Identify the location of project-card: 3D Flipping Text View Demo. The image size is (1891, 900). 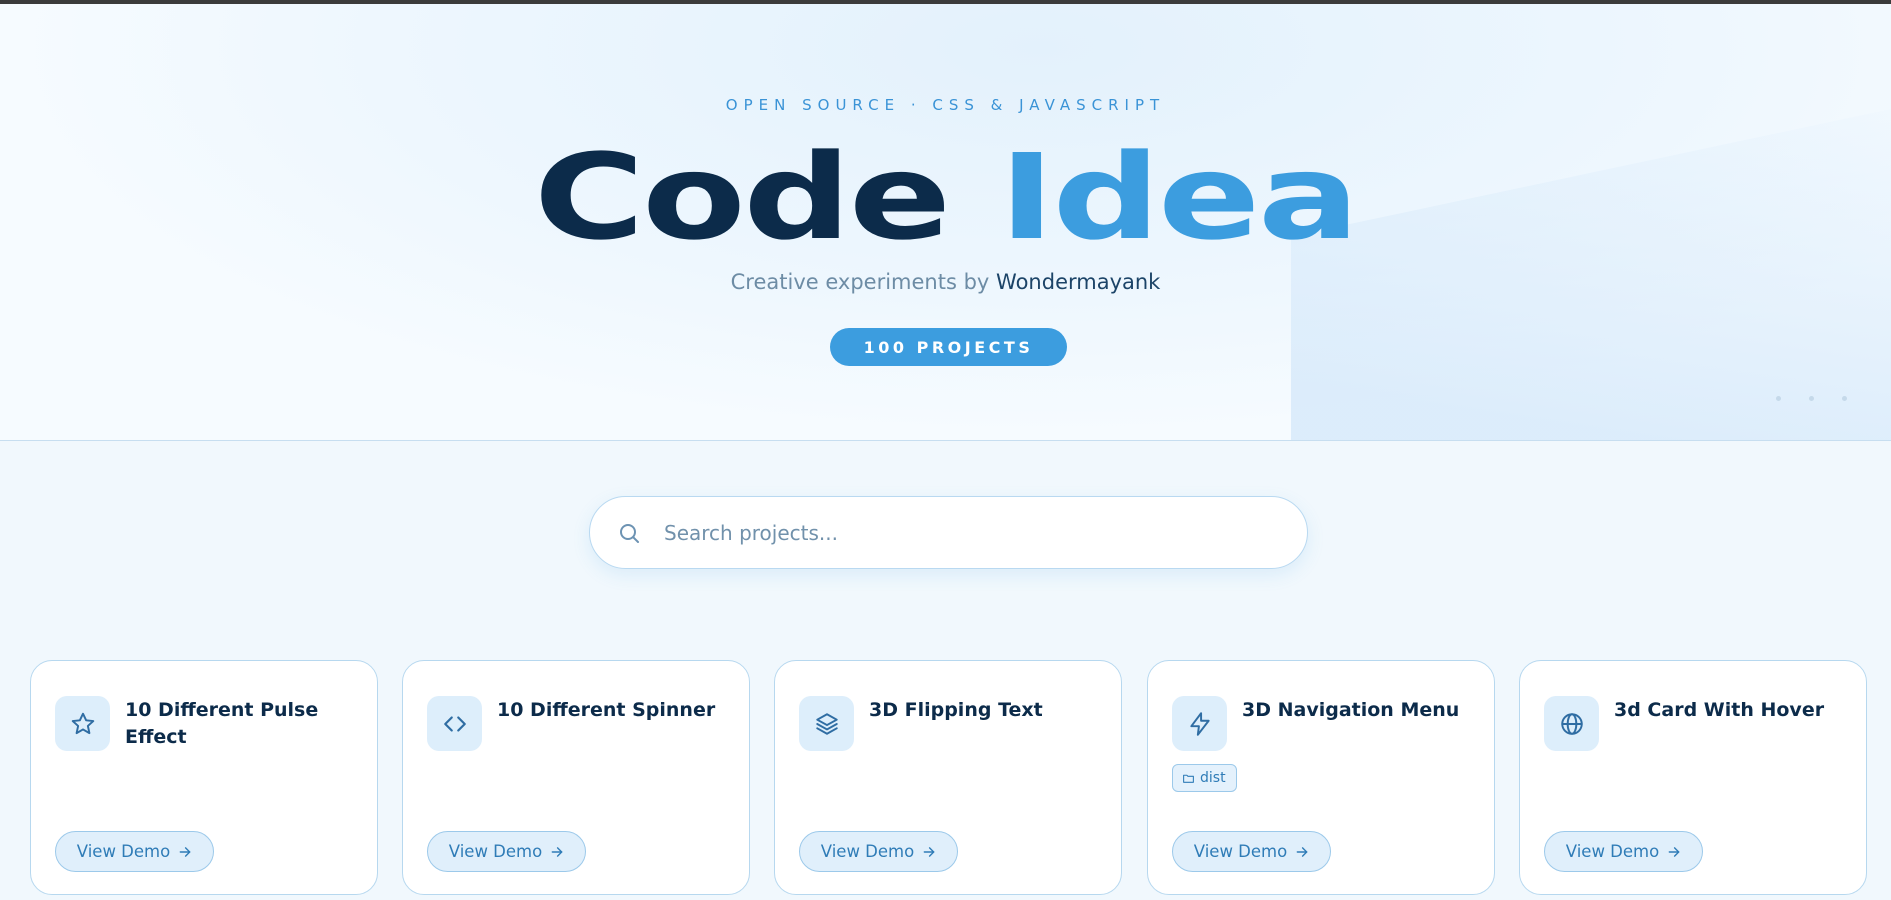
(948, 777).